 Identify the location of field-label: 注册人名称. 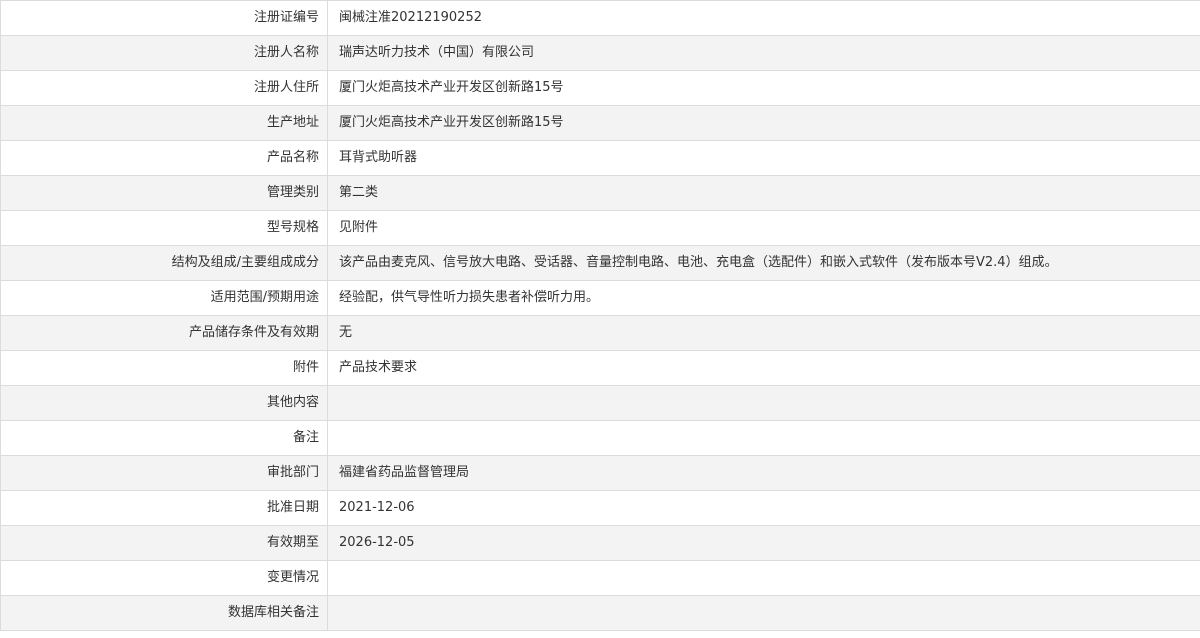
(164, 53).